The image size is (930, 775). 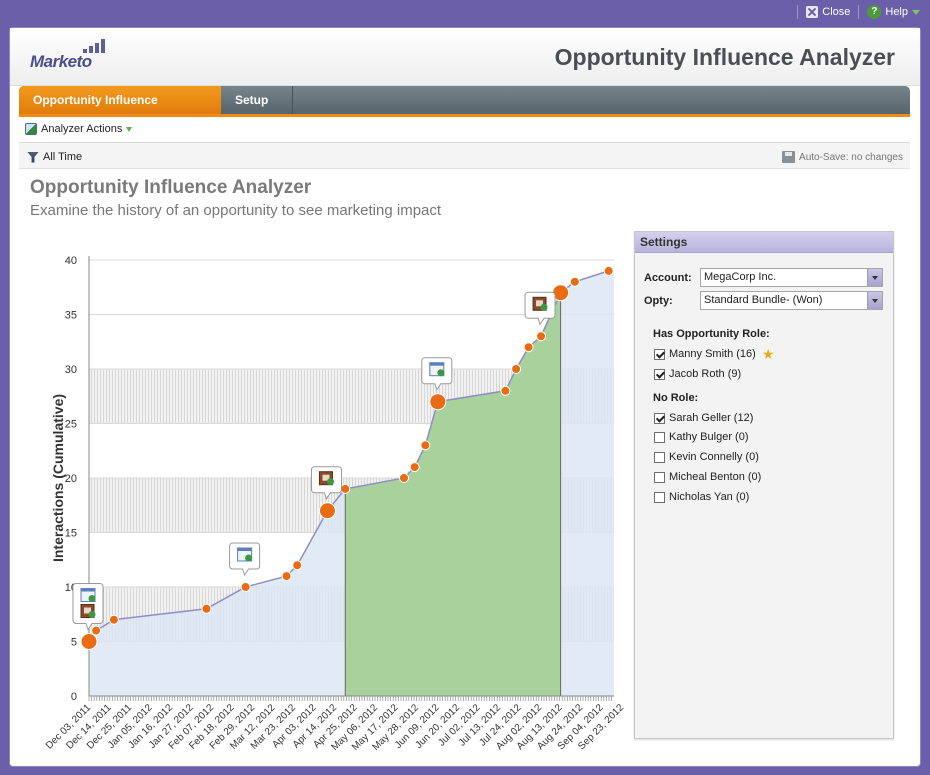 I want to click on tab-opportunity-influence-analyzer: Opportunity Influence Analyzer, so click(x=120, y=111).